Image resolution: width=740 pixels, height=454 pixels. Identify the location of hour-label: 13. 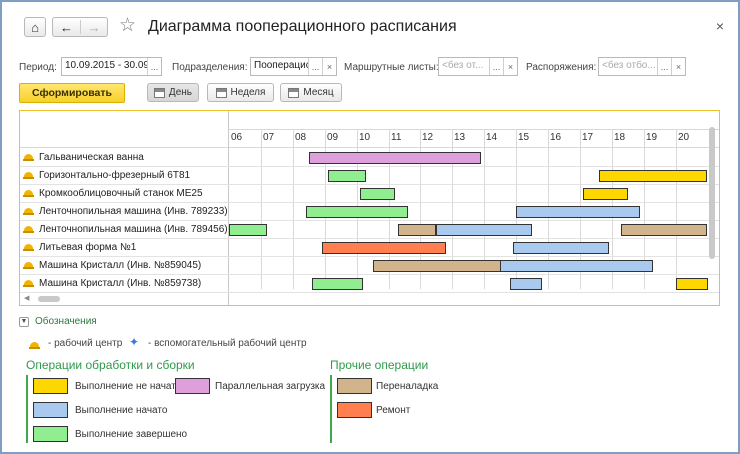
(460, 137).